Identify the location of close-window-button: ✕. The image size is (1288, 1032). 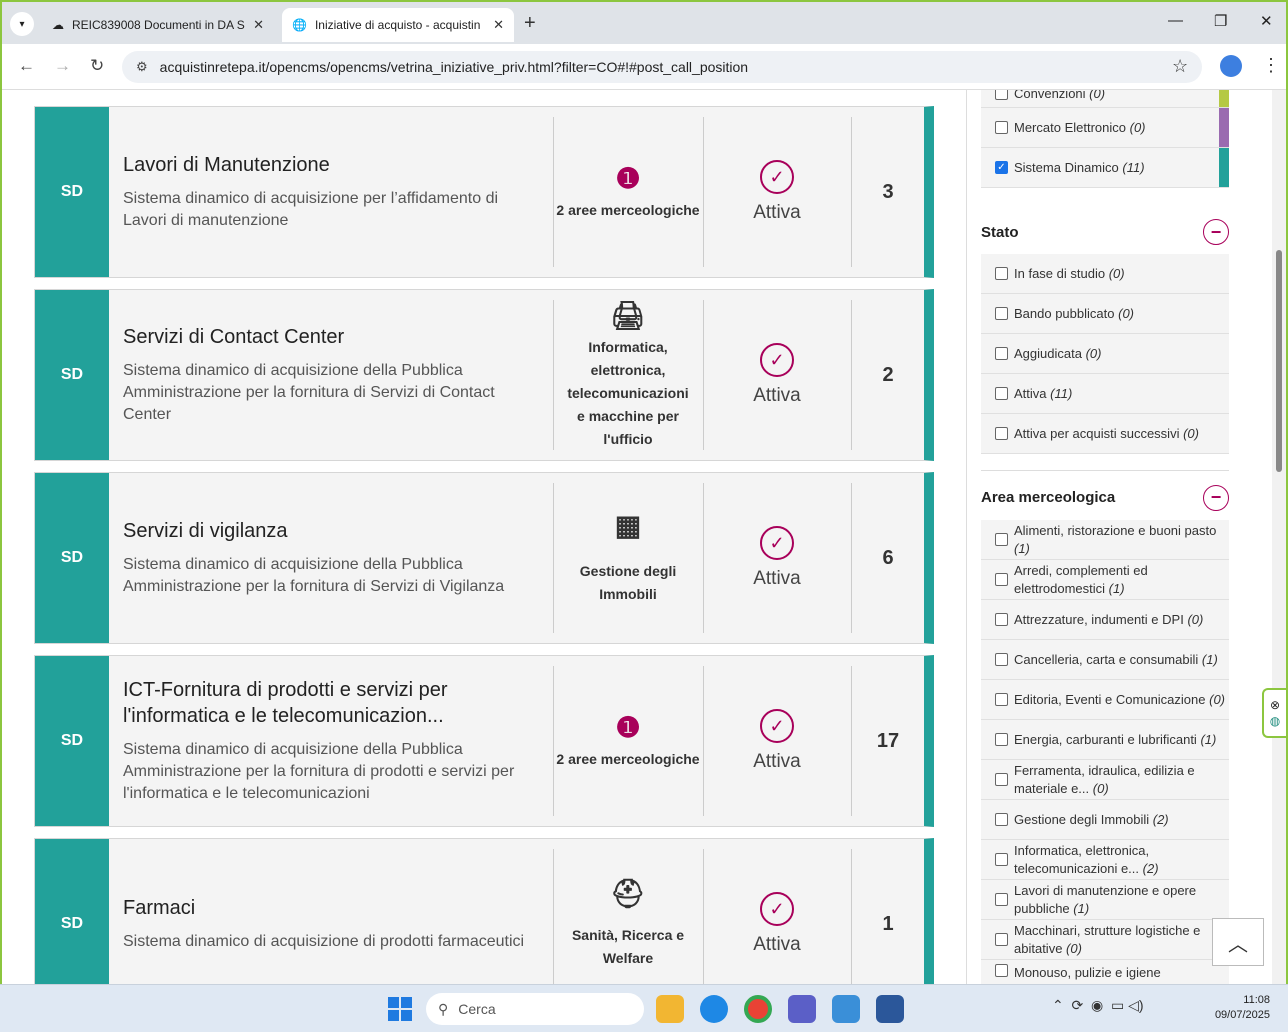
(1266, 21).